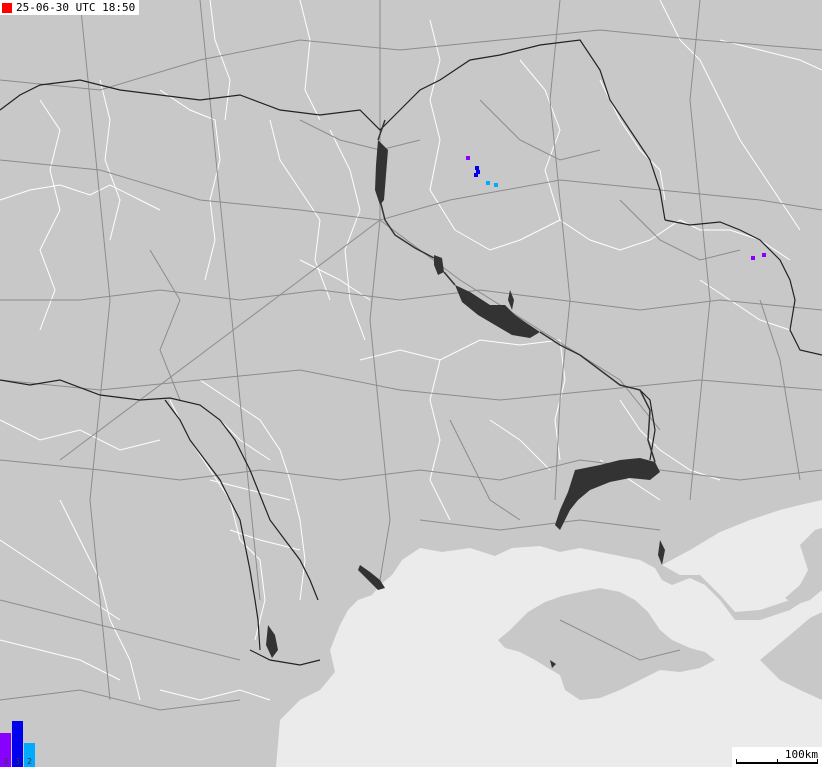  What do you see at coordinates (29, 761) in the screenshot?
I see `histogram-label-newest: 2` at bounding box center [29, 761].